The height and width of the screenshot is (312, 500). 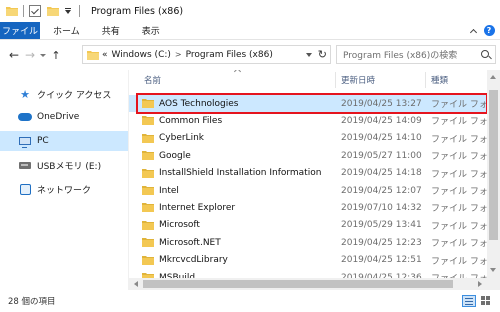 I want to click on window-title: Program Files (x86), so click(x=137, y=11).